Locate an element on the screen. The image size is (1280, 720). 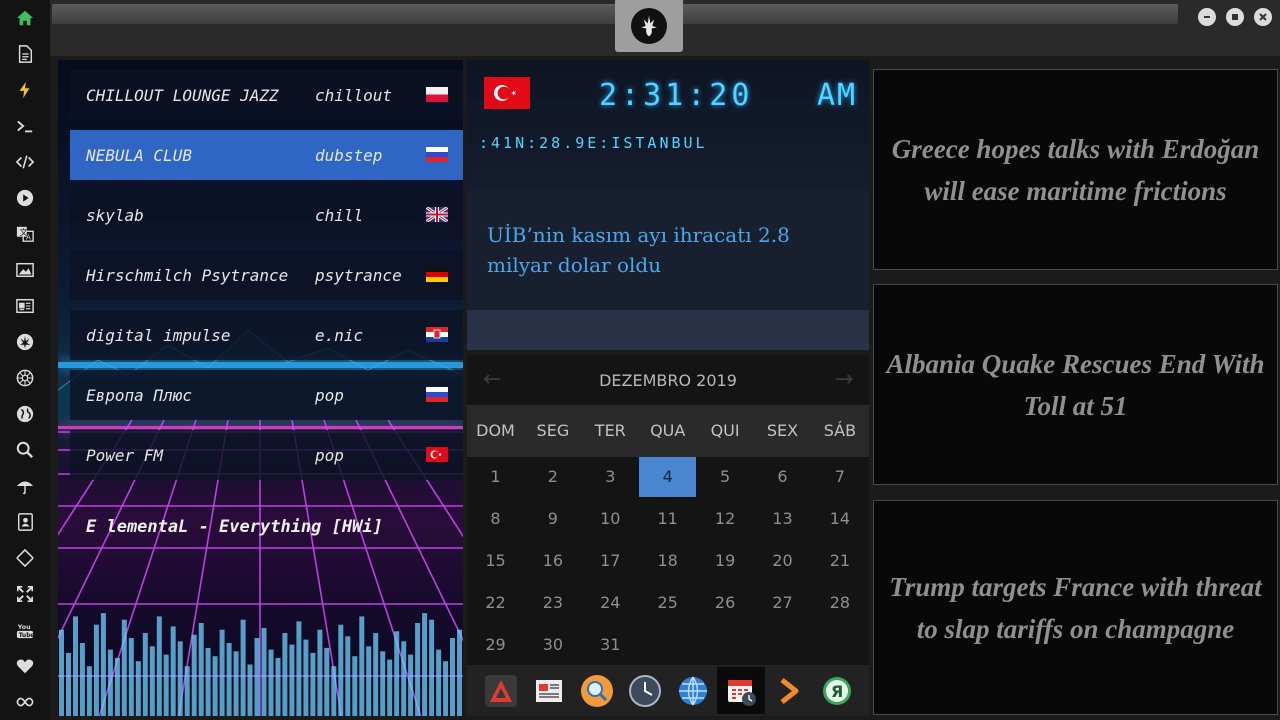
calendar-next-arrow-icon: → is located at coordinates (844, 379).